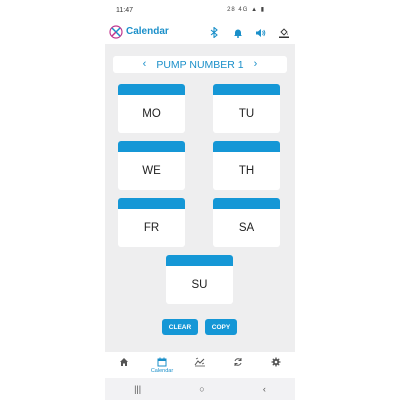 This screenshot has width=400, height=400. I want to click on nav-settings, so click(276, 365).